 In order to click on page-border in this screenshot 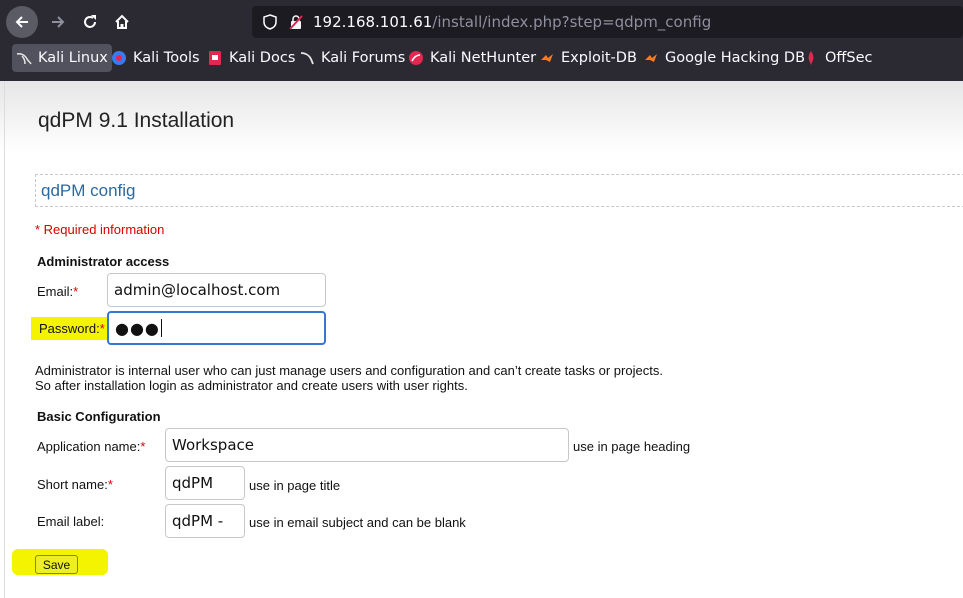, I will do `click(4, 339)`.